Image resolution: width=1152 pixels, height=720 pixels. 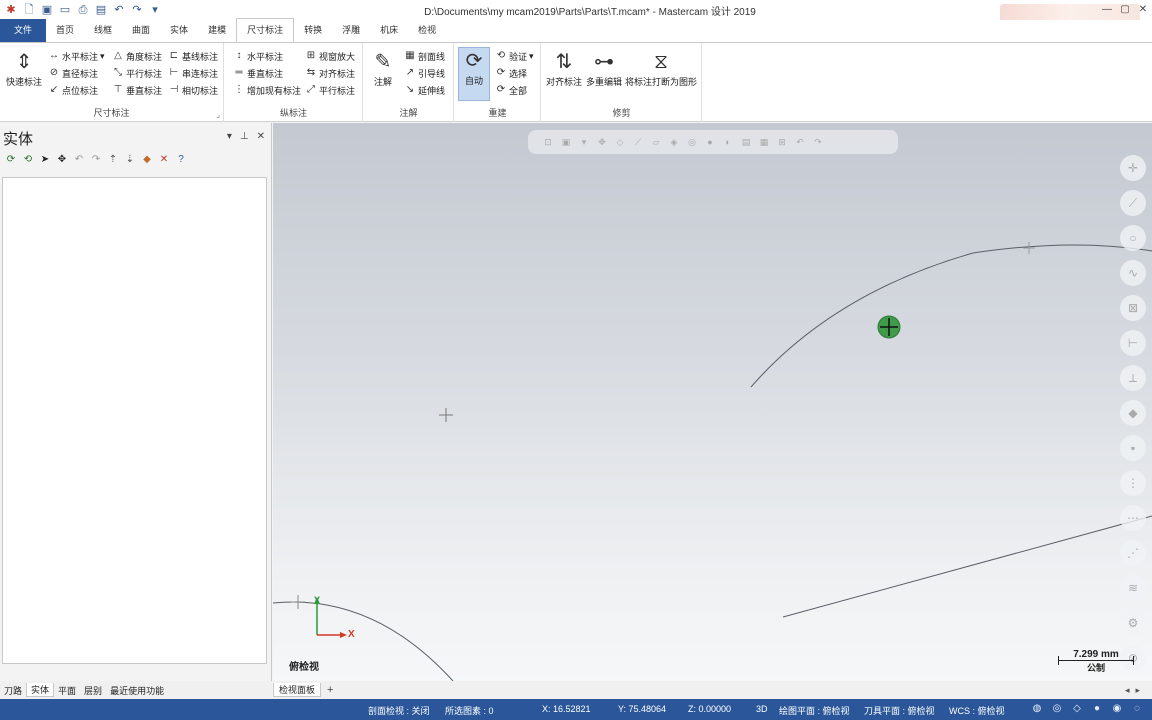 I want to click on tab-planes: 平面, so click(x=67, y=690).